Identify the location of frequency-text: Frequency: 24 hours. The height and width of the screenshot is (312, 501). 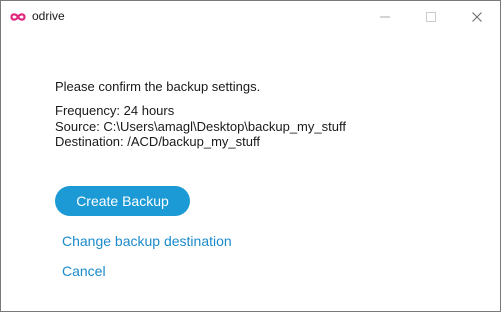
(115, 110).